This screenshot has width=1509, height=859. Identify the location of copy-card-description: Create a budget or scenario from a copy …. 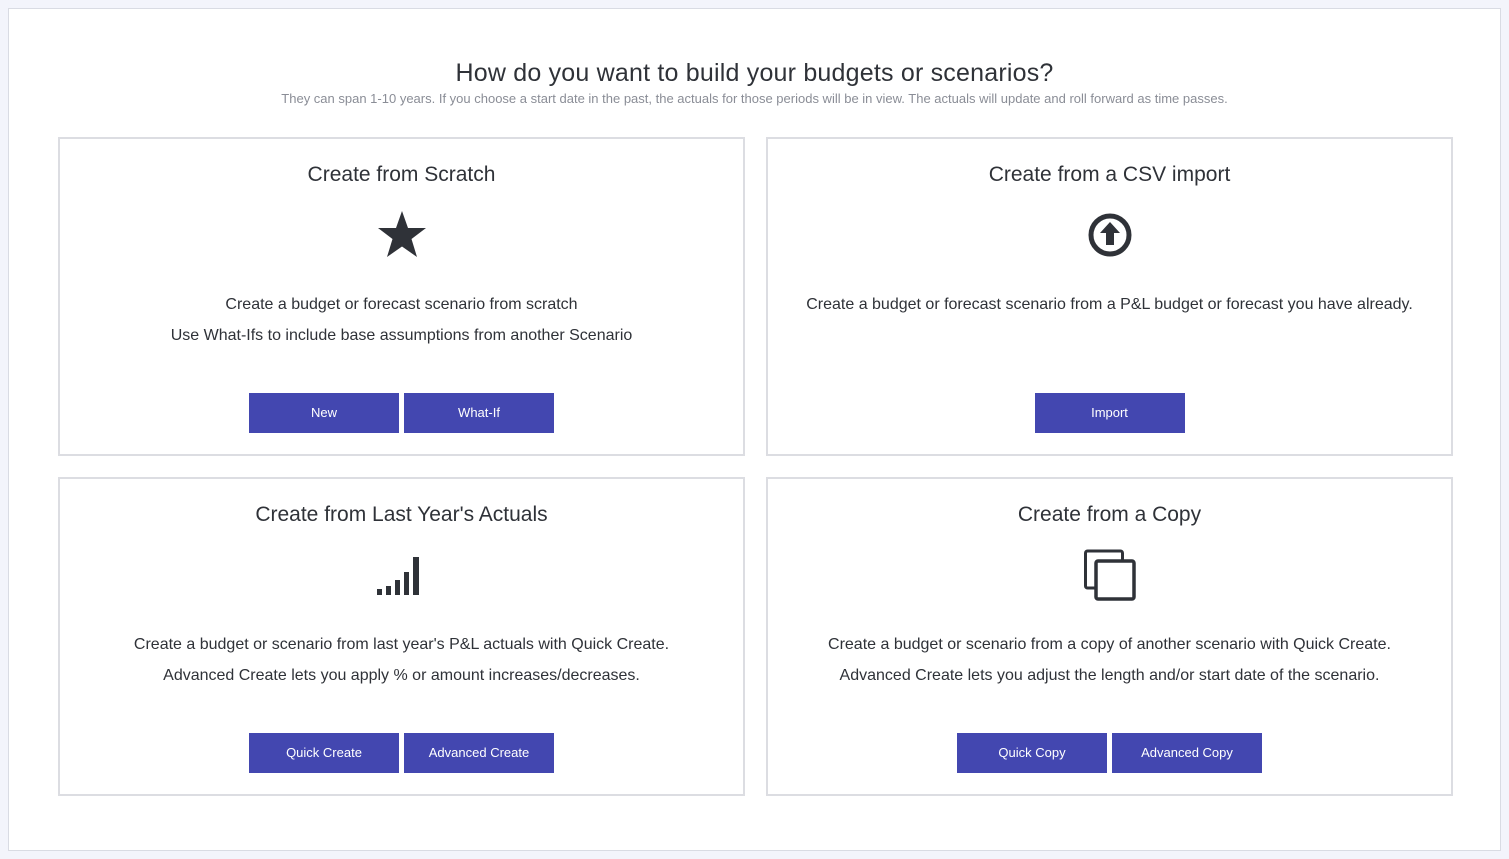
(1109, 644).